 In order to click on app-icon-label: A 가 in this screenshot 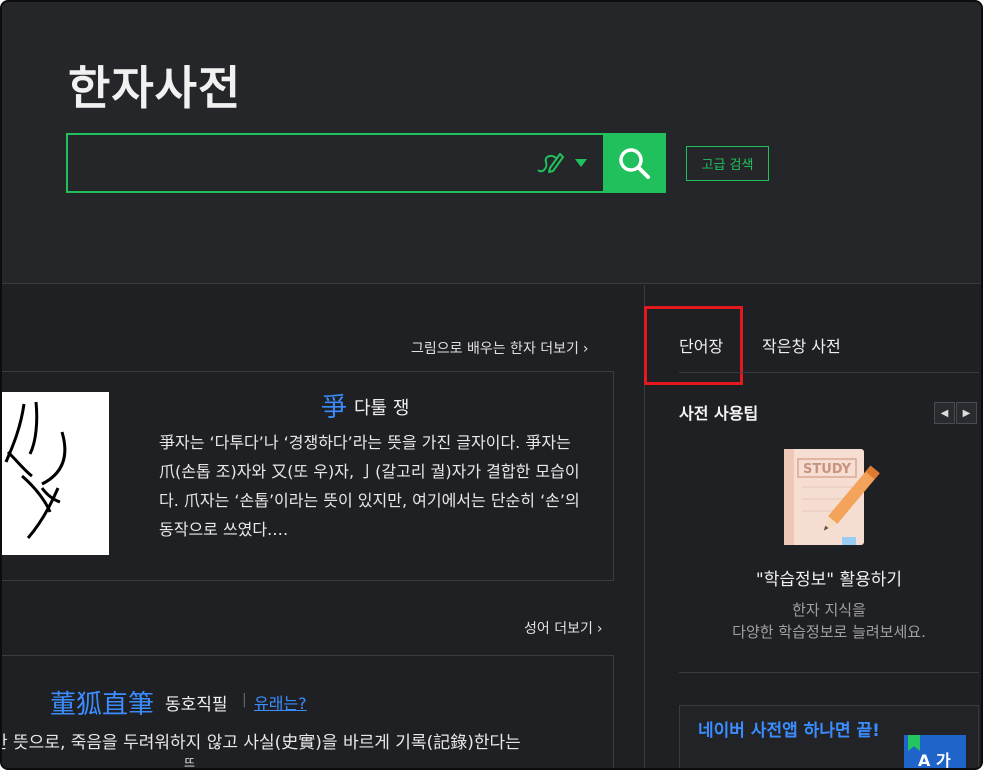, I will do `click(934, 760)`.